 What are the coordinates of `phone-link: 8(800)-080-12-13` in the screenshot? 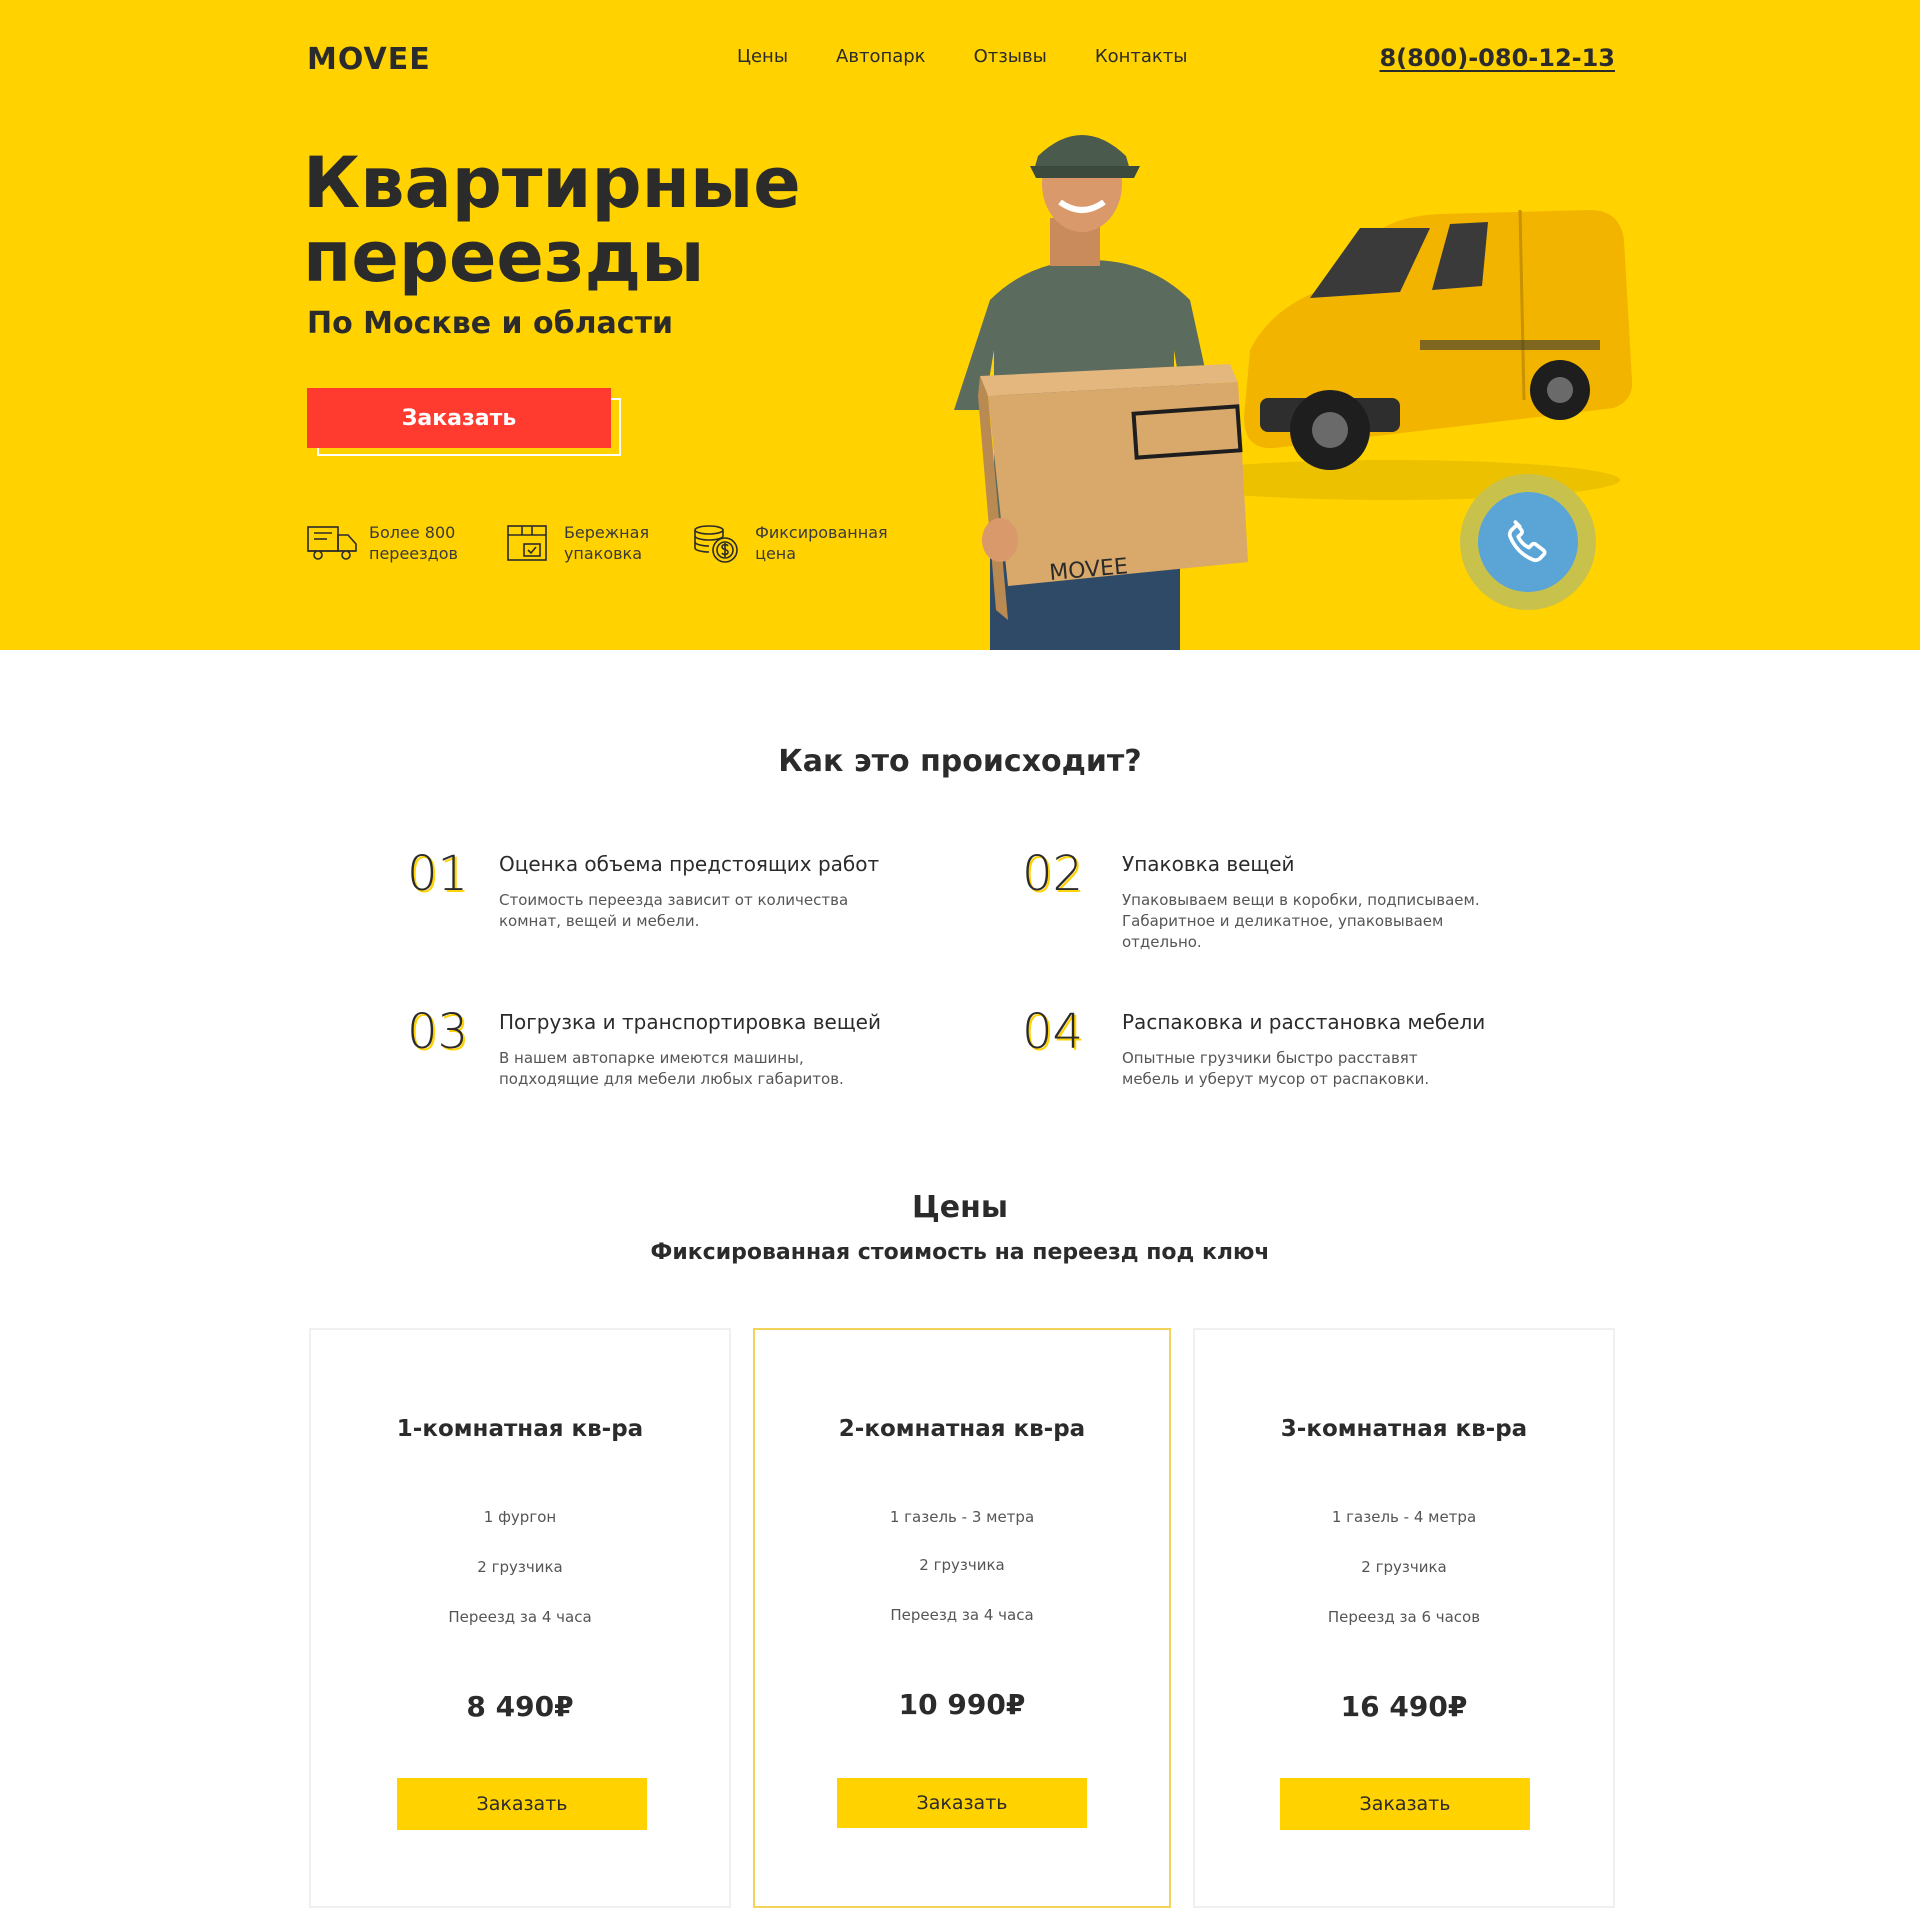 It's located at (1497, 58).